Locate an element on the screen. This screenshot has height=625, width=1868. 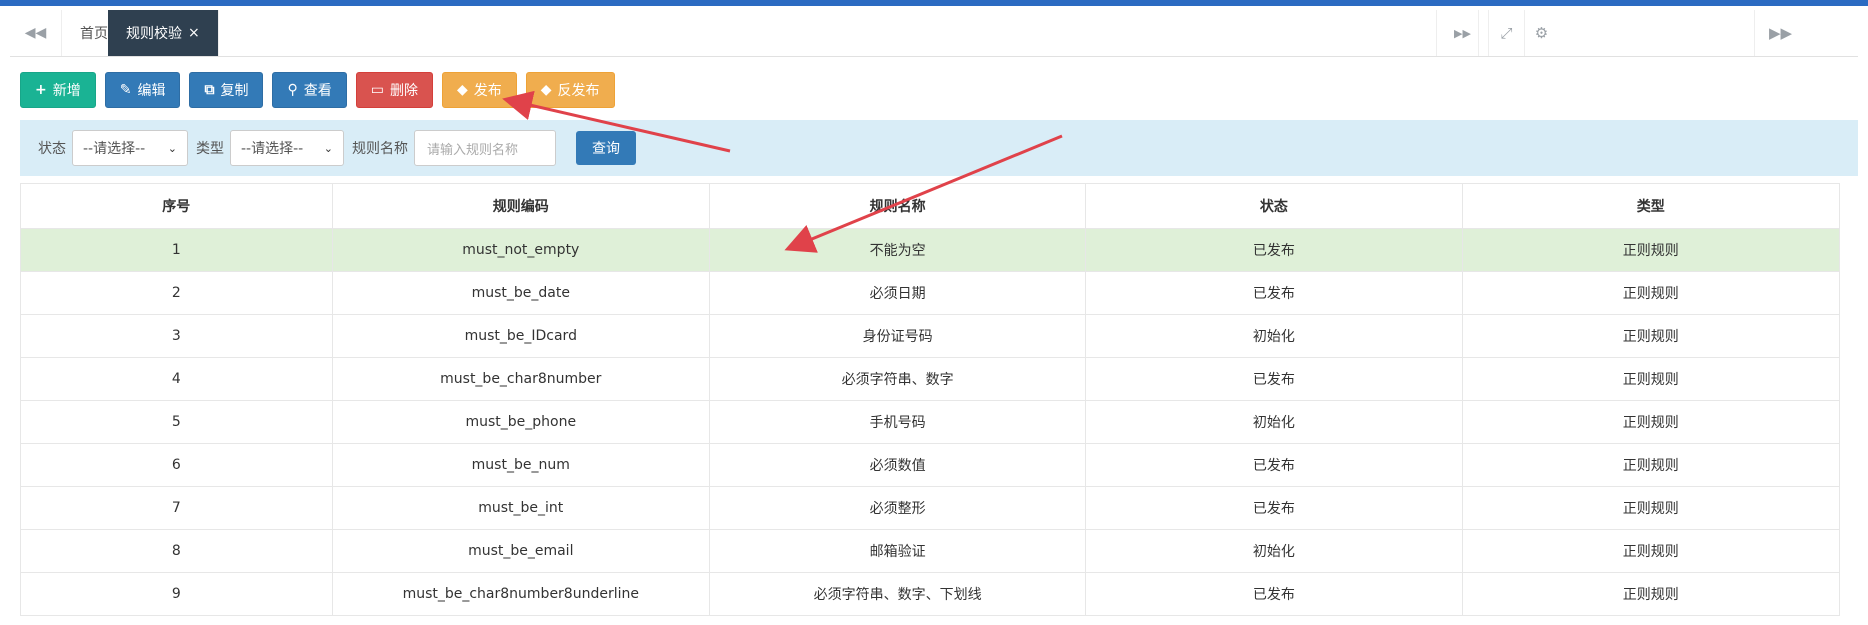
trash-icon: ▭ is located at coordinates (377, 90).